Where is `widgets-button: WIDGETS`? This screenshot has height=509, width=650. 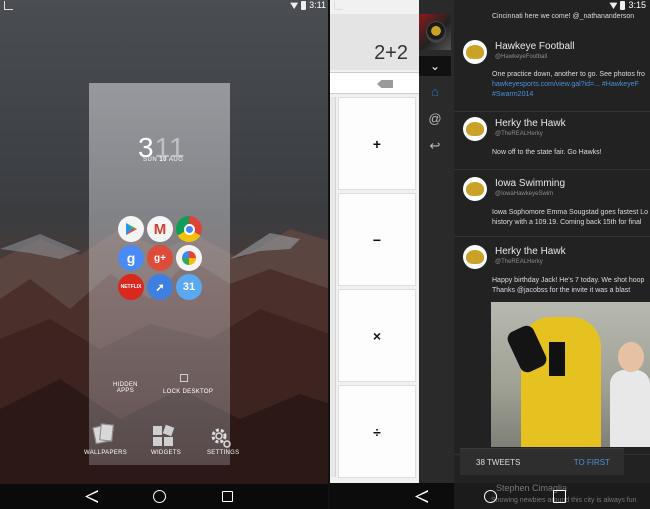 widgets-button: WIDGETS is located at coordinates (166, 453).